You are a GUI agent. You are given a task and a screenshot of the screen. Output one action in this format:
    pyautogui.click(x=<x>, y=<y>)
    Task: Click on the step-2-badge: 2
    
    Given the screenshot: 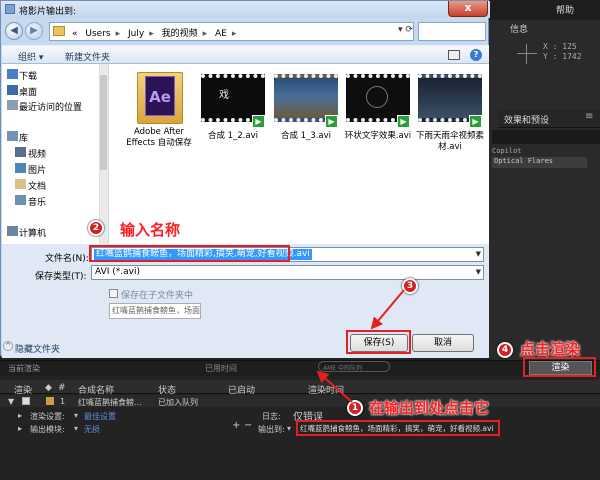 What is the action you would take?
    pyautogui.click(x=96, y=228)
    